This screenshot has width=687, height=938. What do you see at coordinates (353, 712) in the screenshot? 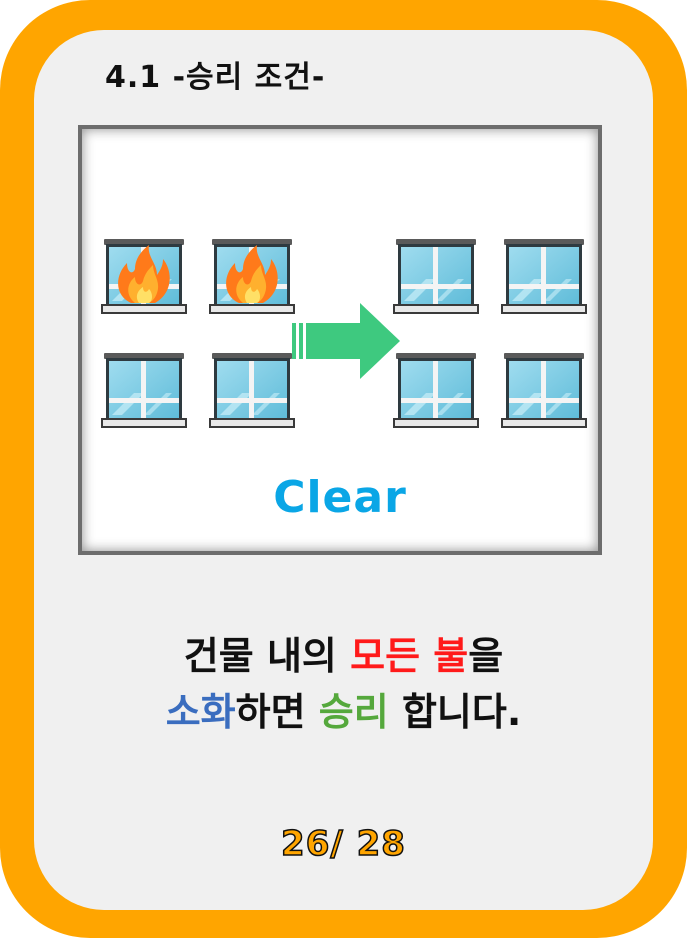
I see `highlight-victory: 승리` at bounding box center [353, 712].